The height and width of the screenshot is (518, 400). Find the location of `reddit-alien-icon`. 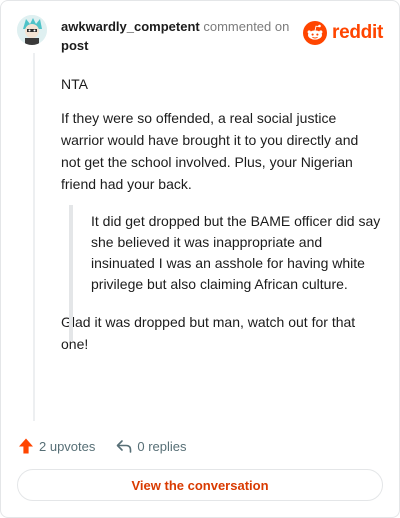

reddit-alien-icon is located at coordinates (315, 33).